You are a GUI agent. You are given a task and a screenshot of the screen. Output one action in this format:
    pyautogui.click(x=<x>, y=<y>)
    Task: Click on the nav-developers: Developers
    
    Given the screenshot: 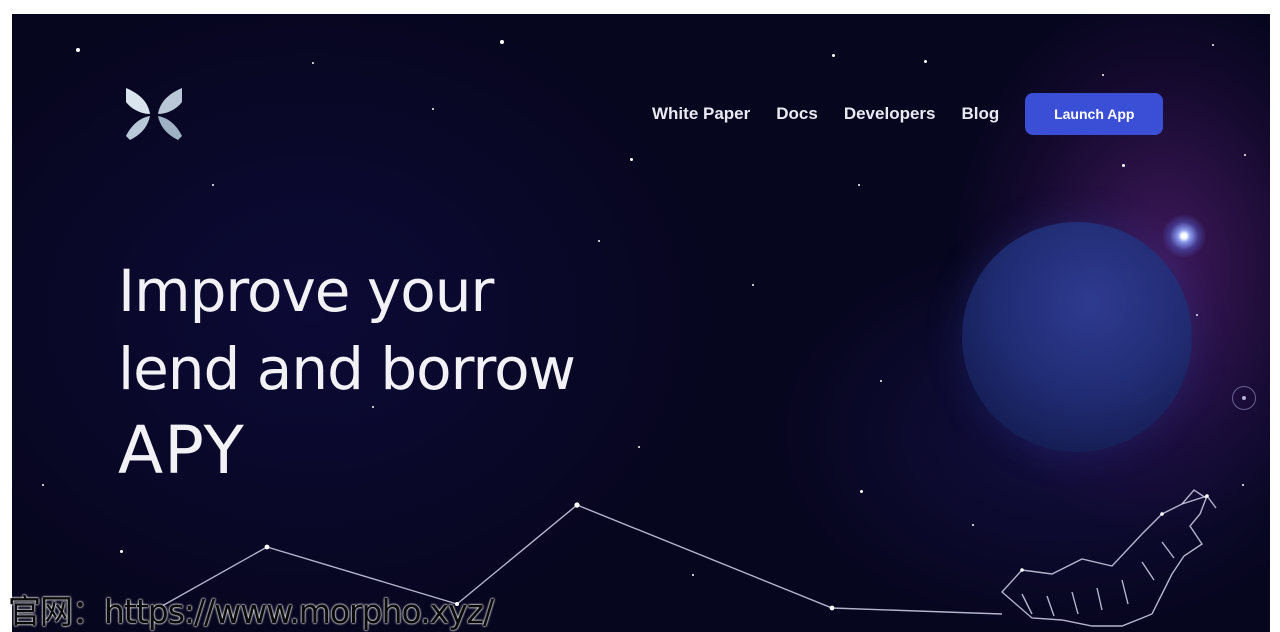 What is the action you would take?
    pyautogui.click(x=890, y=114)
    